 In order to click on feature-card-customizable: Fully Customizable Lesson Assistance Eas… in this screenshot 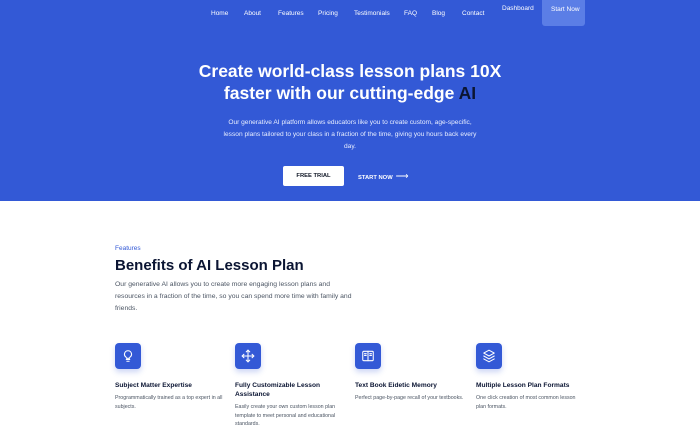, I will do `click(290, 386)`.